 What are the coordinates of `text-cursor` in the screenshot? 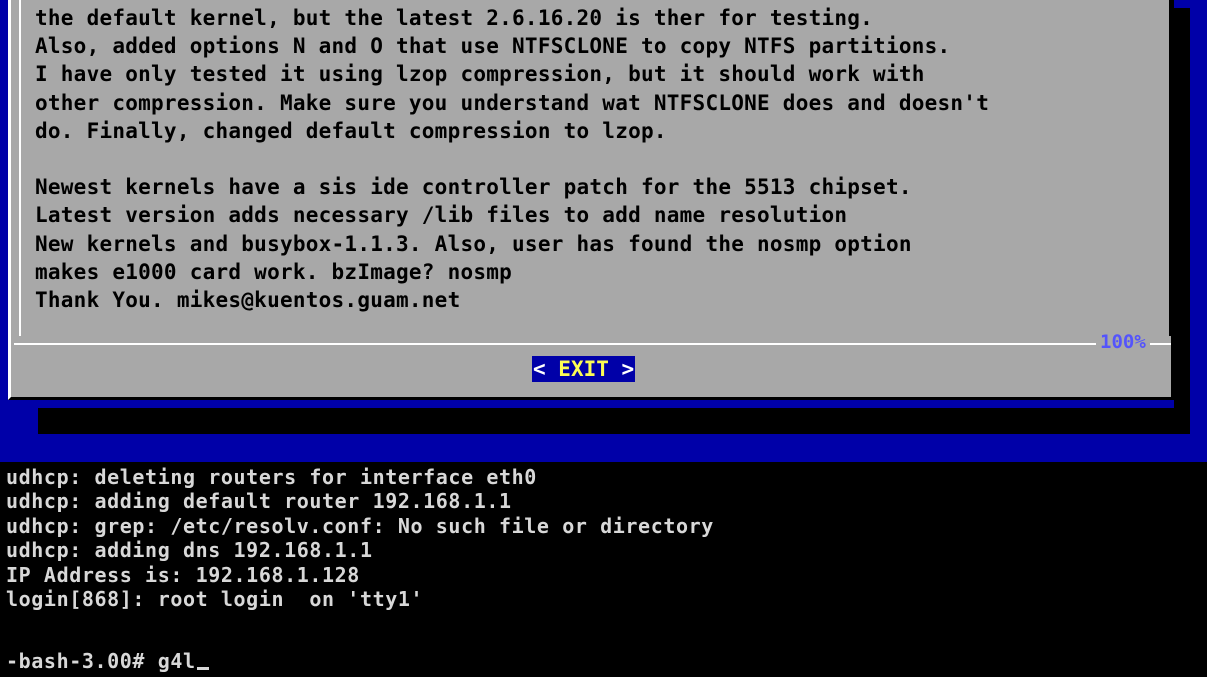 It's located at (202, 668).